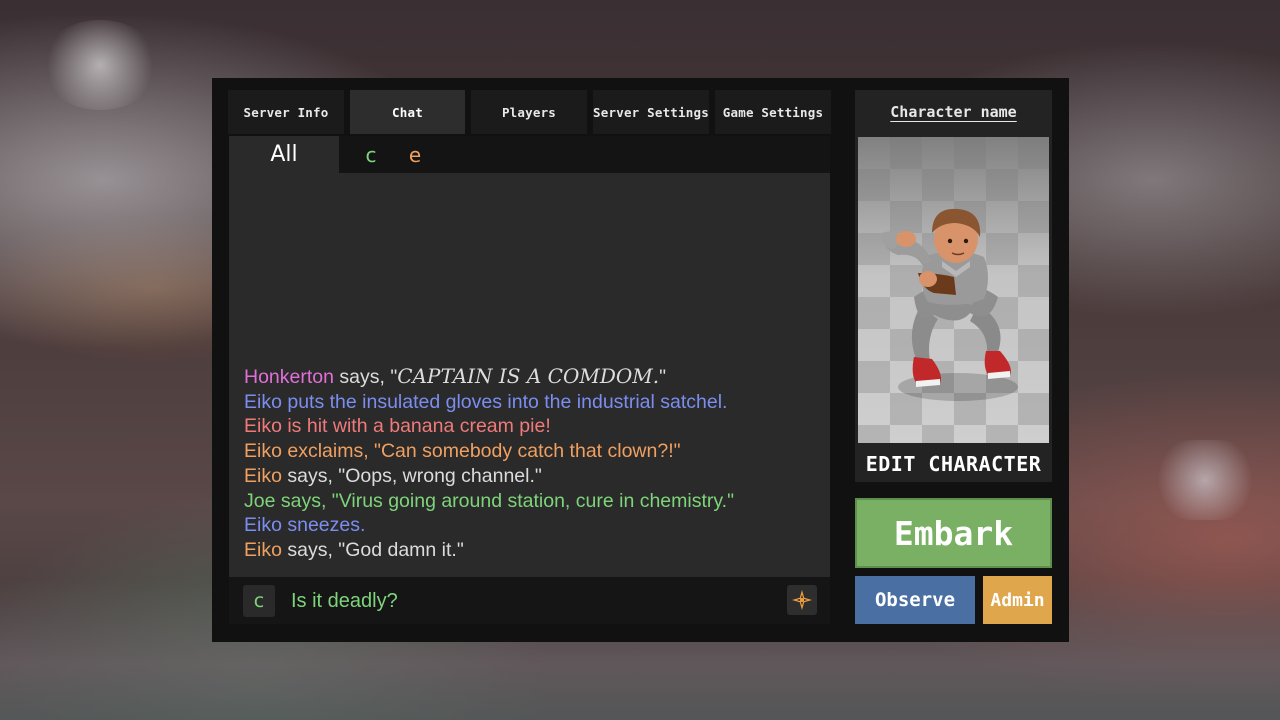 The image size is (1280, 720). I want to click on chat-input: Is it deadly?, so click(531, 601).